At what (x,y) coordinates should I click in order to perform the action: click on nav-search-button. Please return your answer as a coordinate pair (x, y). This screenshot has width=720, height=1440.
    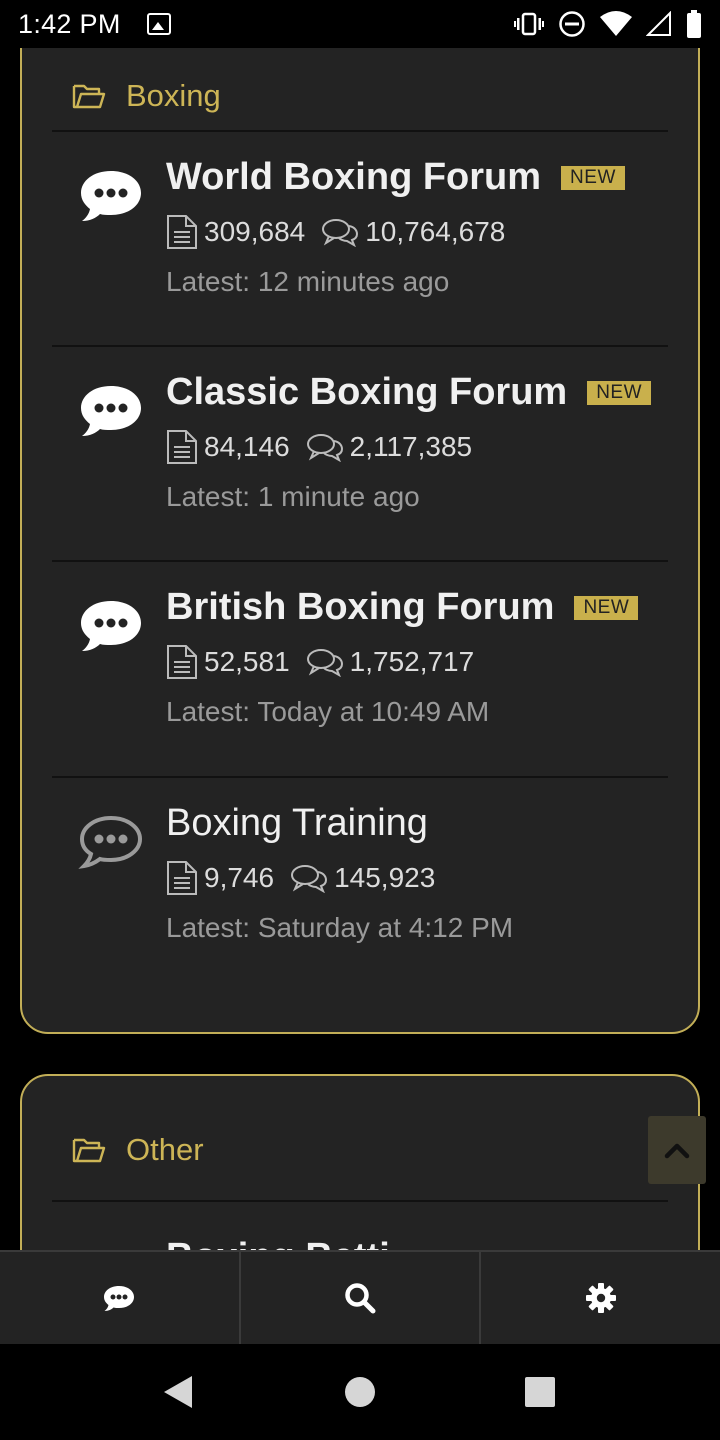
    Looking at the image, I should click on (361, 1298).